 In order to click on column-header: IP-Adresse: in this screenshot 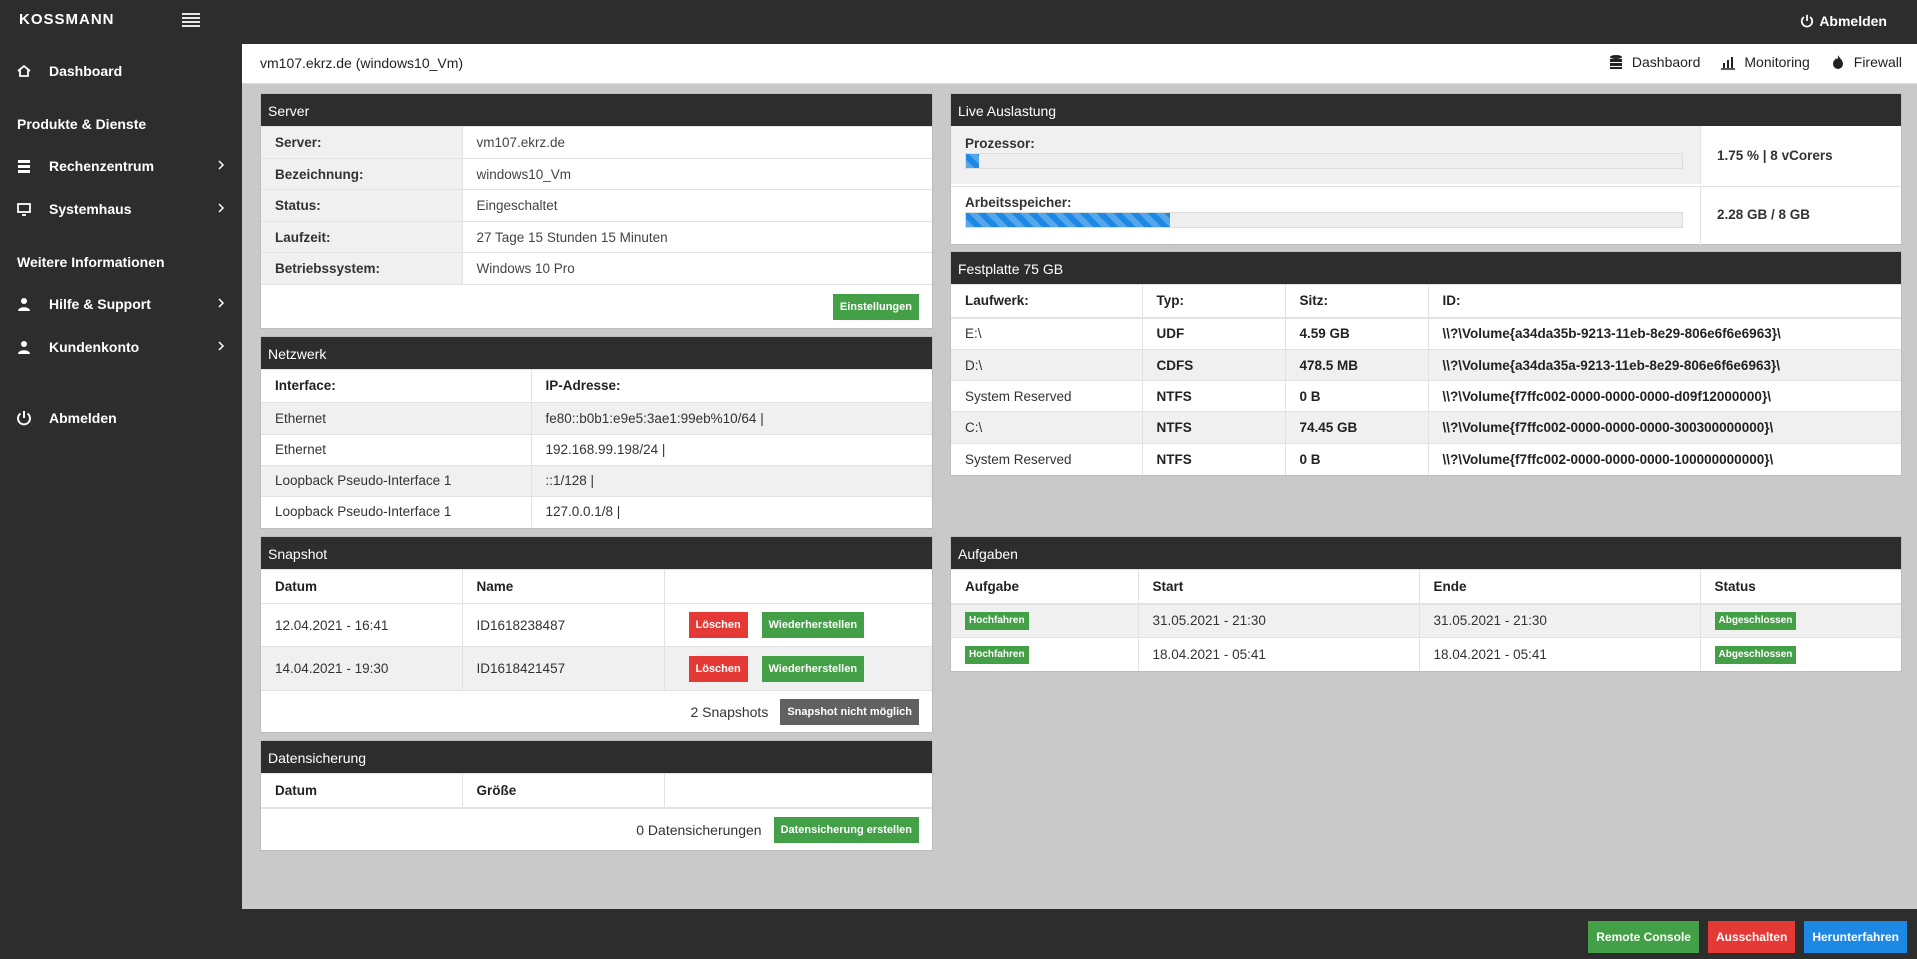, I will do `click(731, 385)`.